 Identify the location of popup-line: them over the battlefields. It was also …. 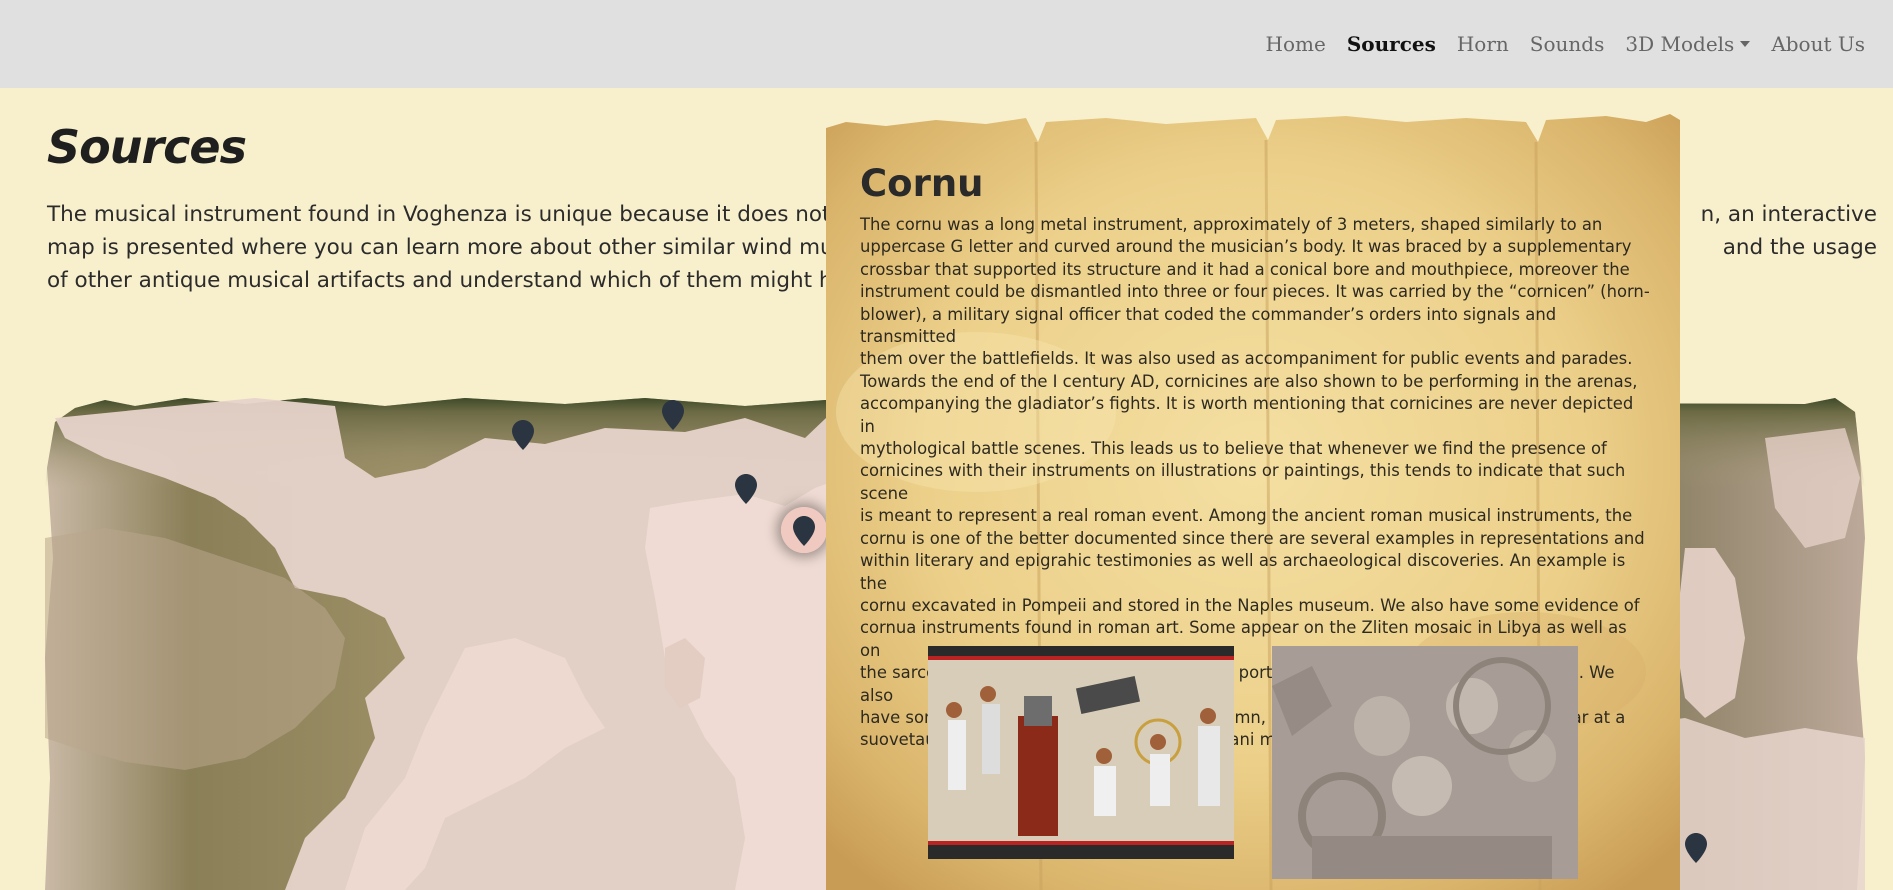
(1246, 359).